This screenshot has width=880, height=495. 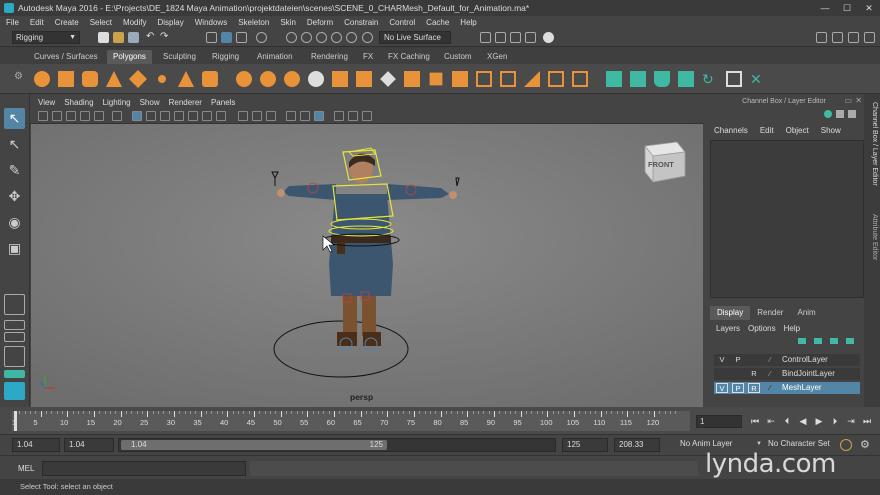 I want to click on new-scene-icon, so click(x=103, y=37).